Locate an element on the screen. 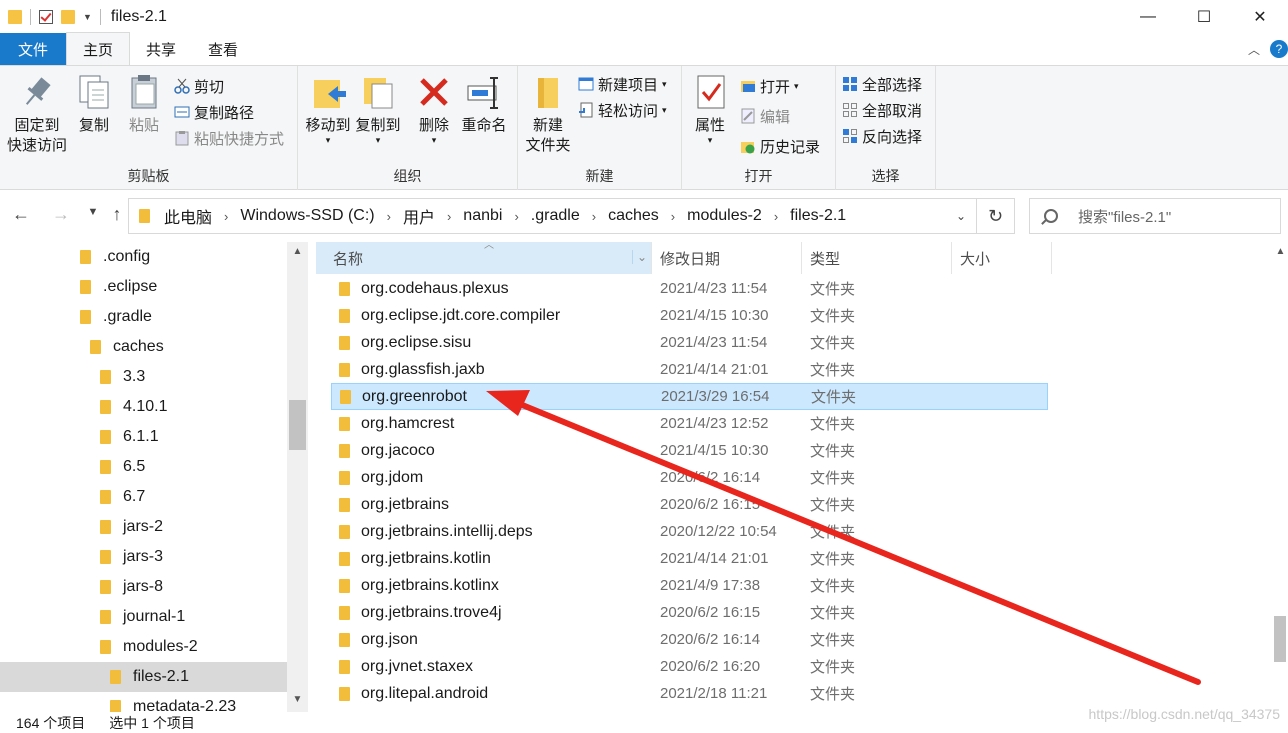 The width and height of the screenshot is (1288, 733). tree-item: 4.10.1 is located at coordinates (143, 407).